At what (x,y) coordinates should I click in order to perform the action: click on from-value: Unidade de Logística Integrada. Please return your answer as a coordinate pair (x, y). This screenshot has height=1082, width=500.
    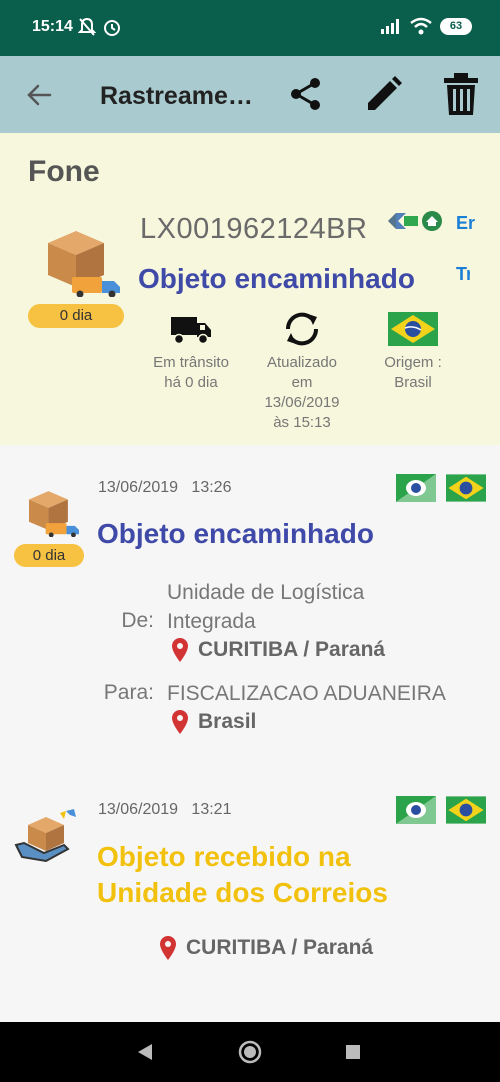
    Looking at the image, I should click on (265, 607).